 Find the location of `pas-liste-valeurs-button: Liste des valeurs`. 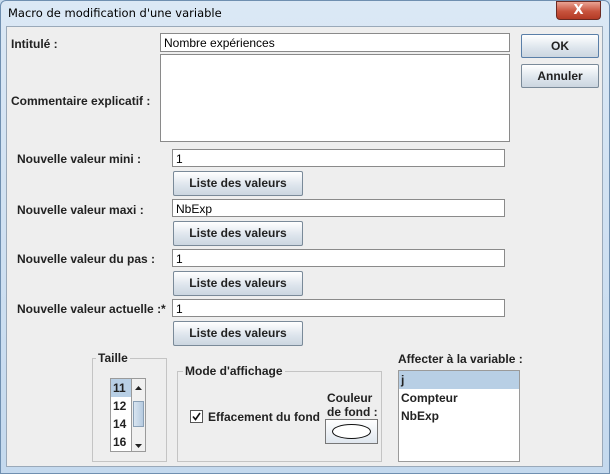

pas-liste-valeurs-button: Liste des valeurs is located at coordinates (238, 283).